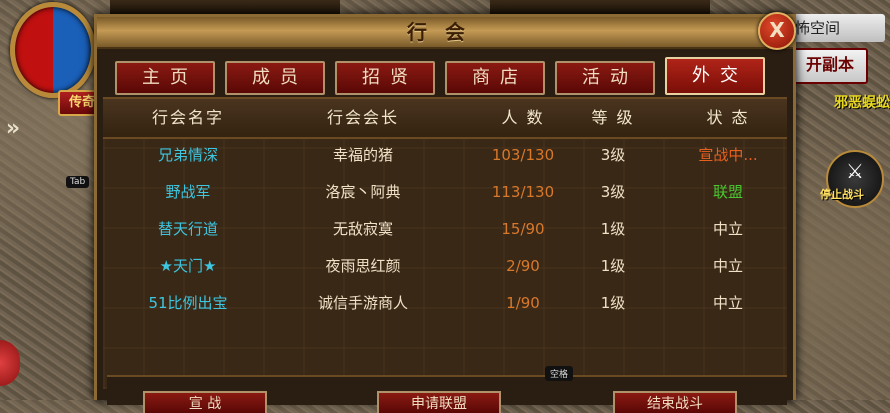 The image size is (890, 413). What do you see at coordinates (53, 50) in the screenshot?
I see `health-mana-orb` at bounding box center [53, 50].